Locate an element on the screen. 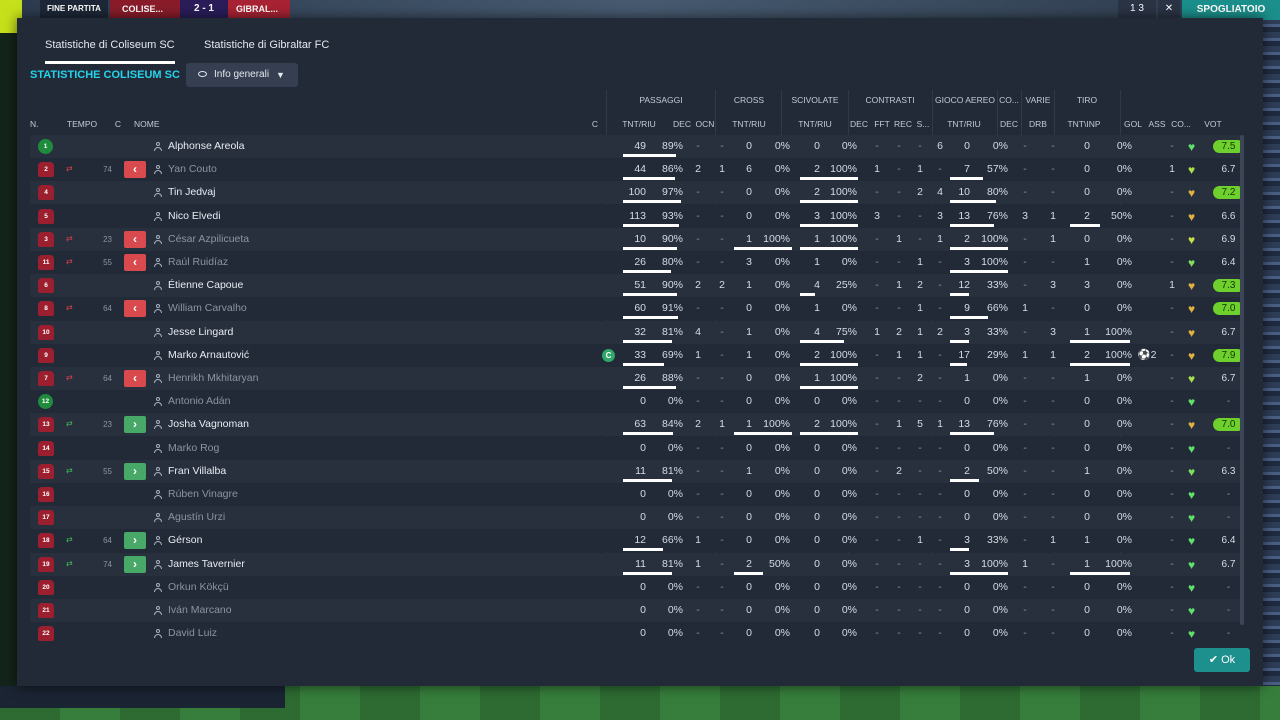 The width and height of the screenshot is (1280, 720). player-icon is located at coordinates (158, 262).